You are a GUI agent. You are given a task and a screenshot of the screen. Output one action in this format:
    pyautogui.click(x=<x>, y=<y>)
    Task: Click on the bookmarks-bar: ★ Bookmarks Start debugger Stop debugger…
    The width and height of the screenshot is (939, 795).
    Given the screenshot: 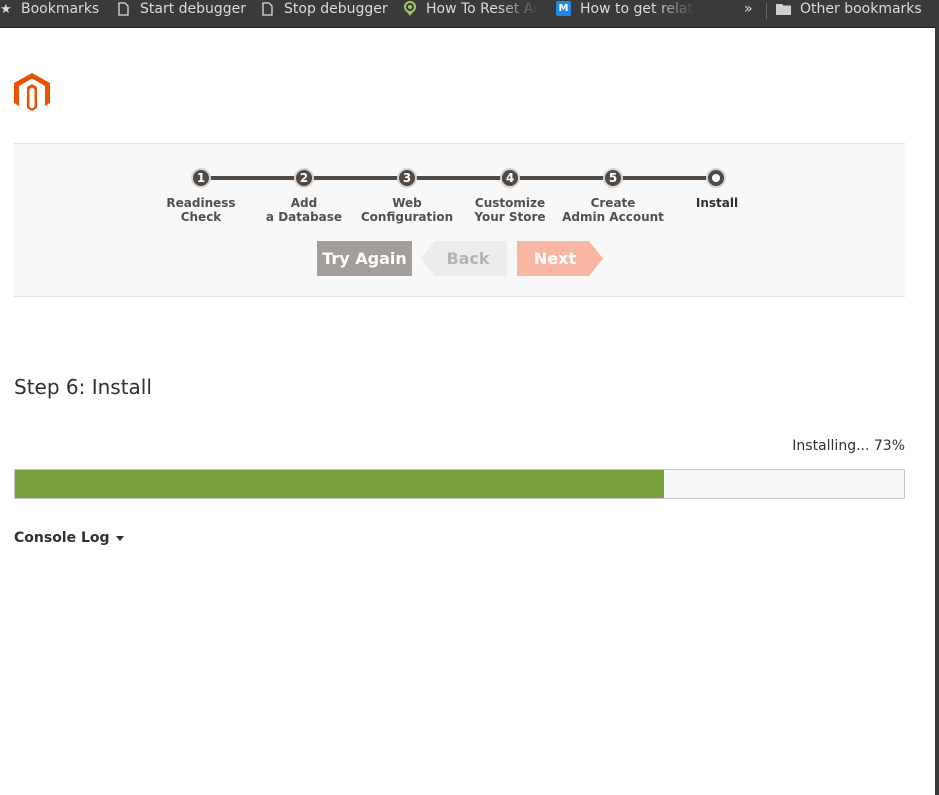 What is the action you would take?
    pyautogui.click(x=469, y=14)
    